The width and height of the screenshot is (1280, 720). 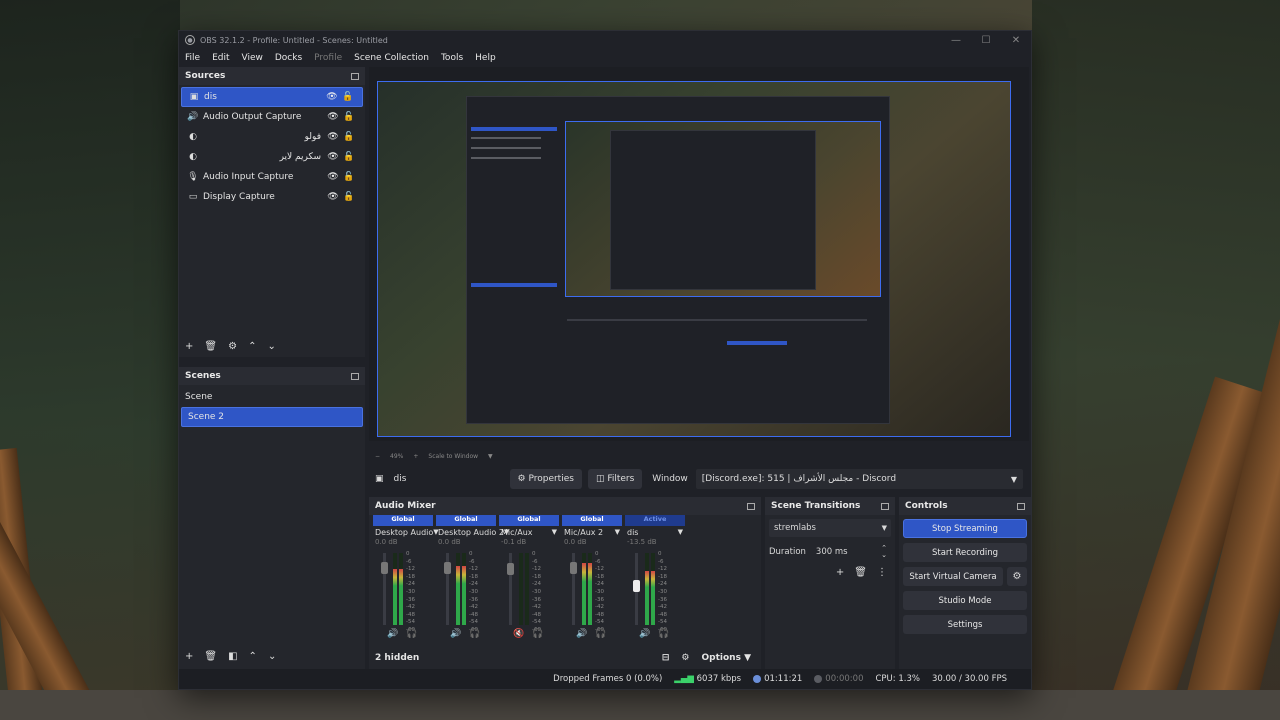 What do you see at coordinates (391, 58) in the screenshot?
I see `menu-scene-collection: Scene Collection` at bounding box center [391, 58].